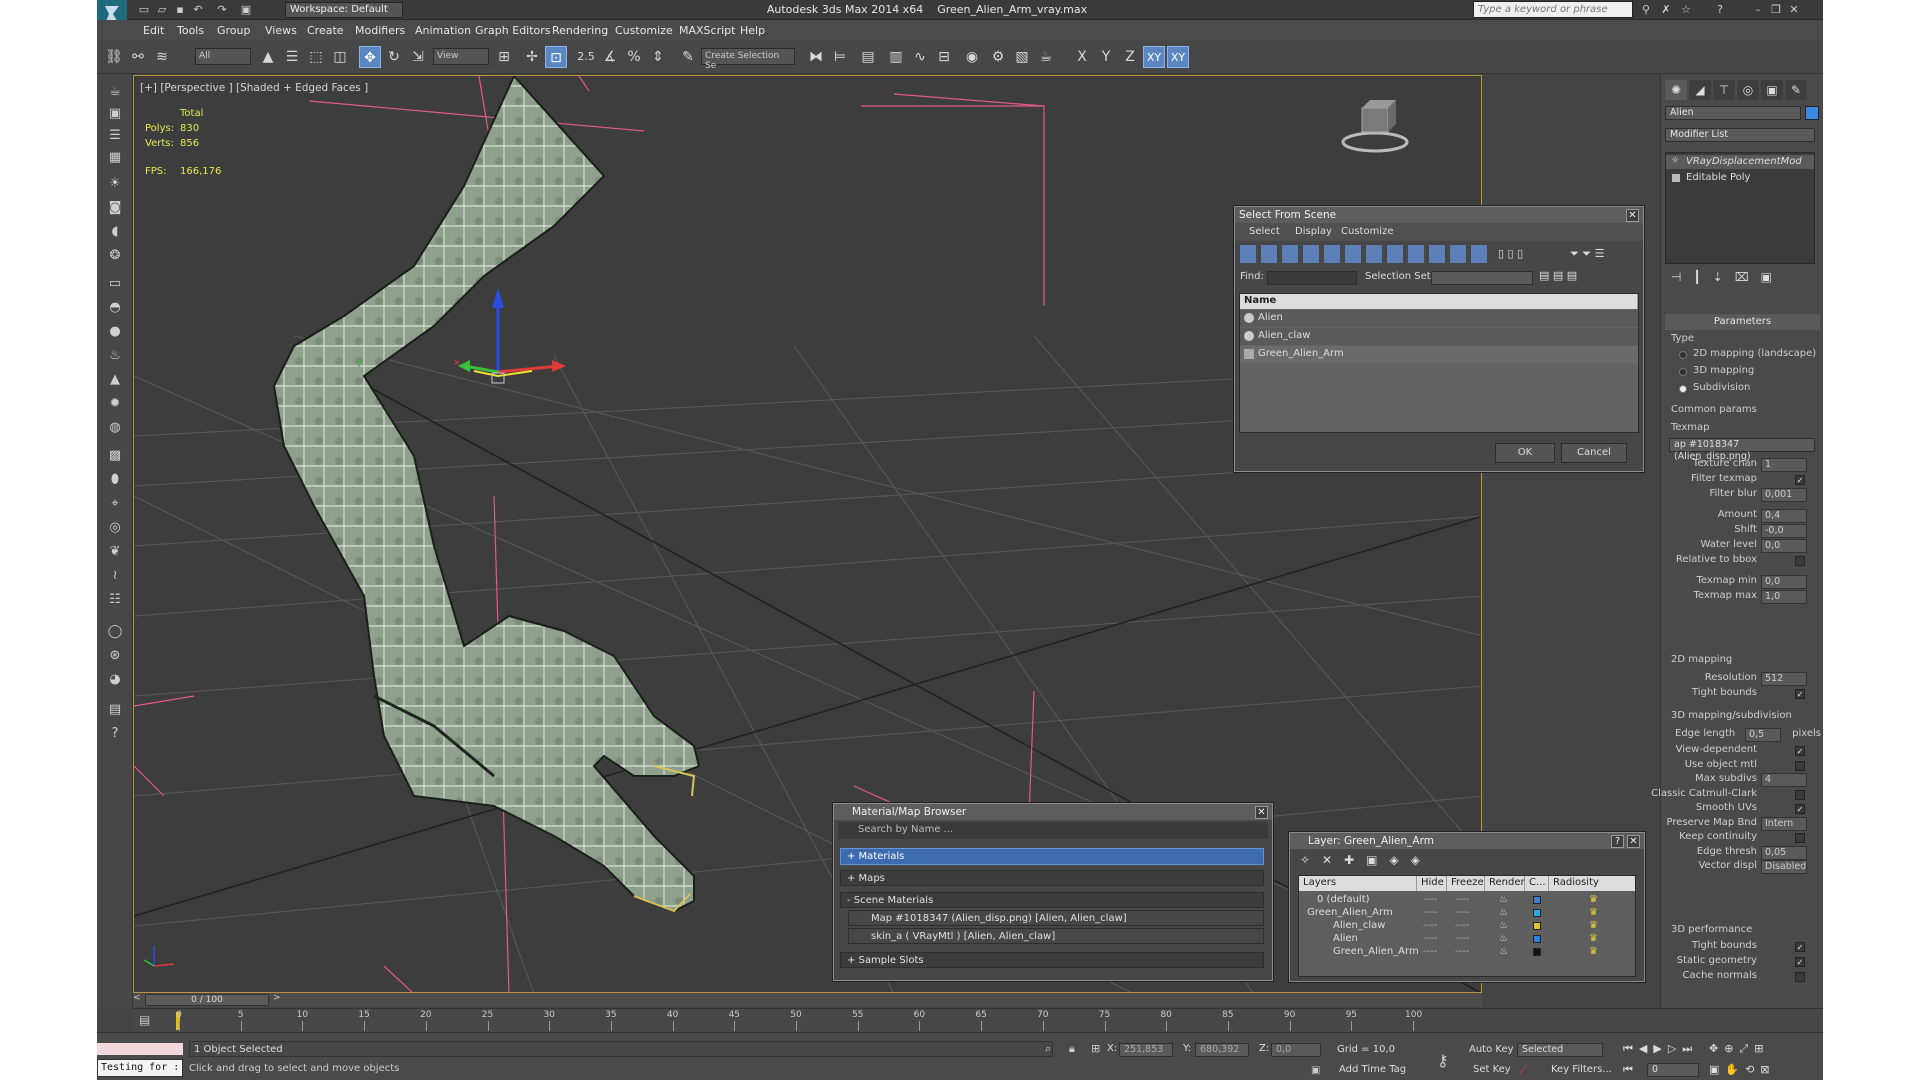 The height and width of the screenshot is (1080, 1920). Describe the element at coordinates (325, 30) in the screenshot. I see `menu-create: Create` at that location.